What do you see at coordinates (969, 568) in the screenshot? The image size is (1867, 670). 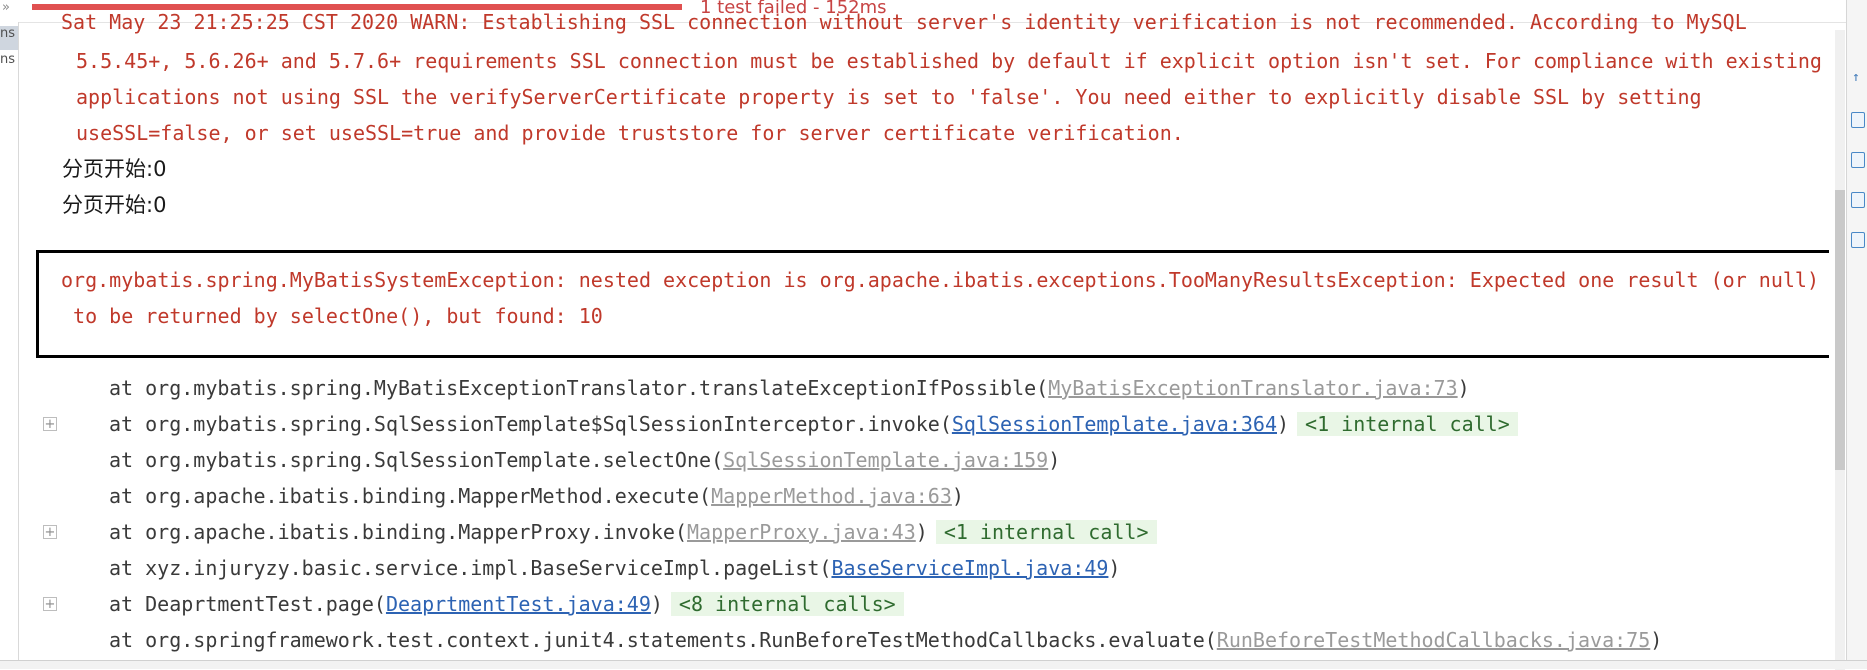 I see `source-link: BaseServiceImpl.java:49` at bounding box center [969, 568].